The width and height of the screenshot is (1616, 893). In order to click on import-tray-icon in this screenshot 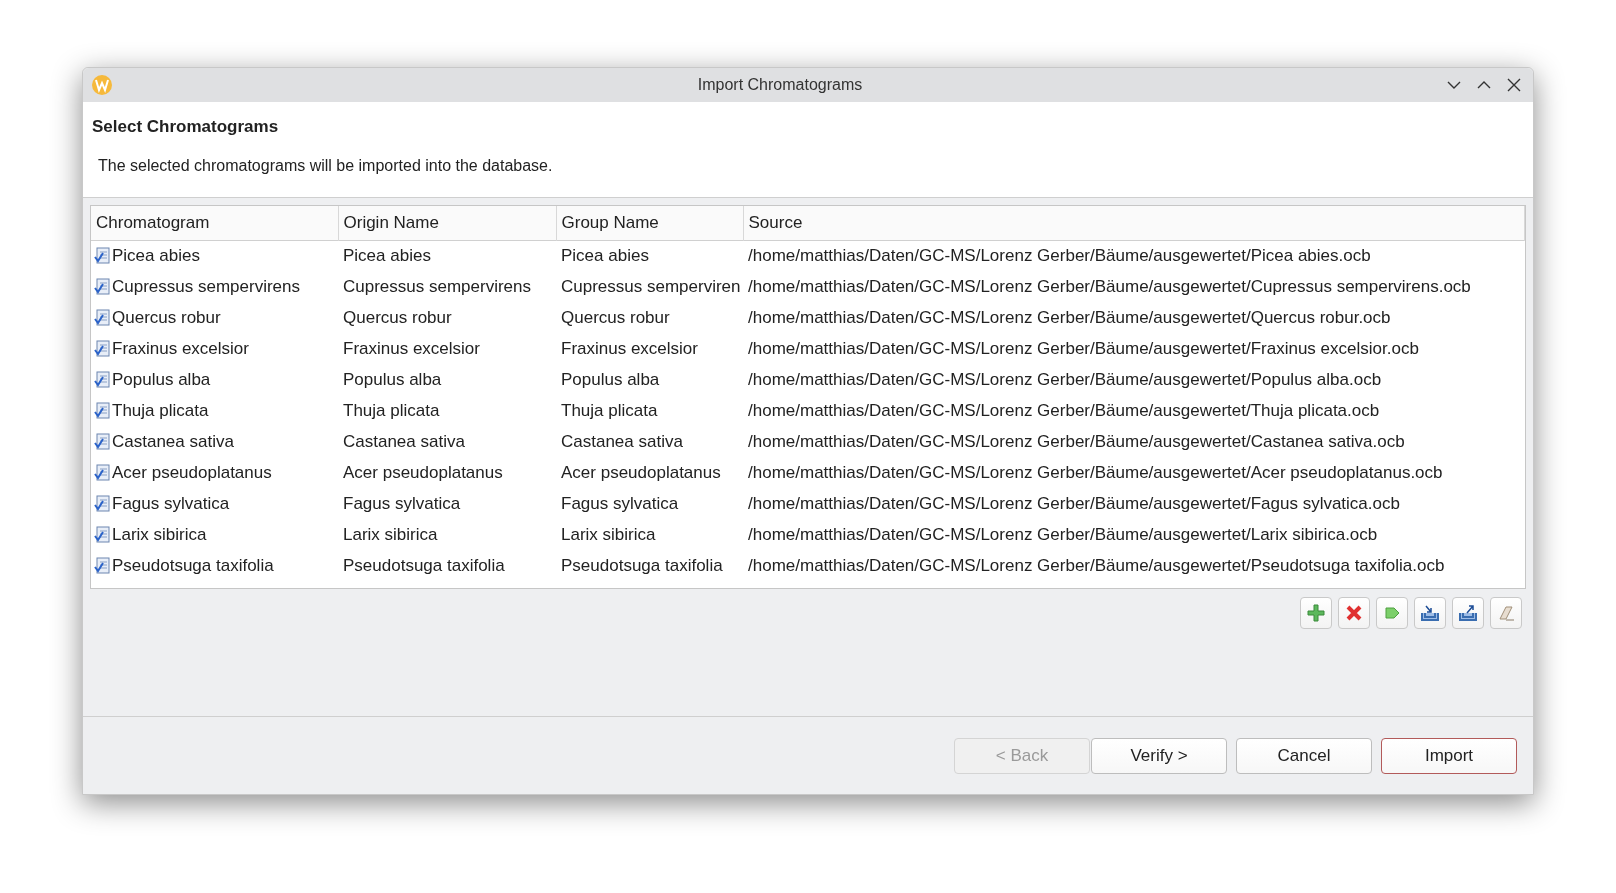, I will do `click(1430, 613)`.